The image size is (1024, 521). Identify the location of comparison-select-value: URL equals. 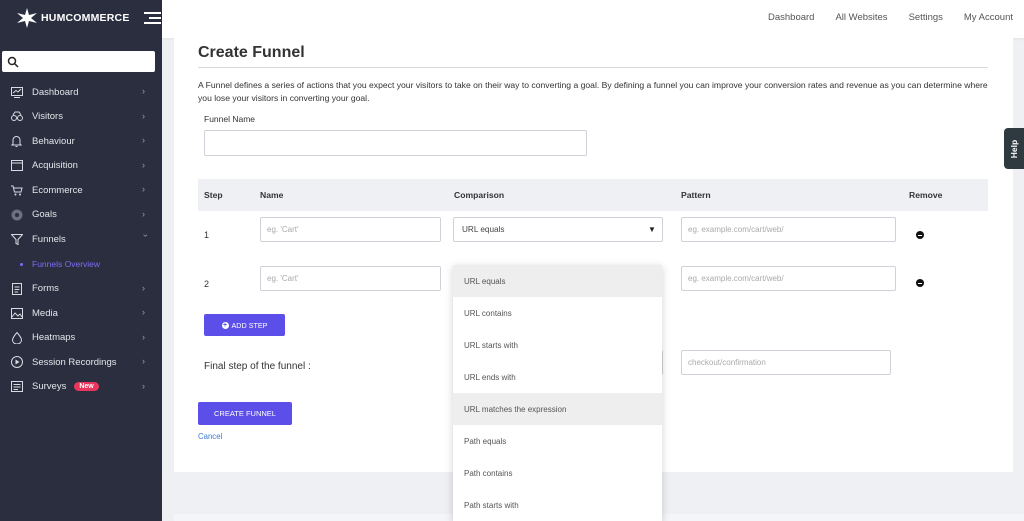
(483, 229).